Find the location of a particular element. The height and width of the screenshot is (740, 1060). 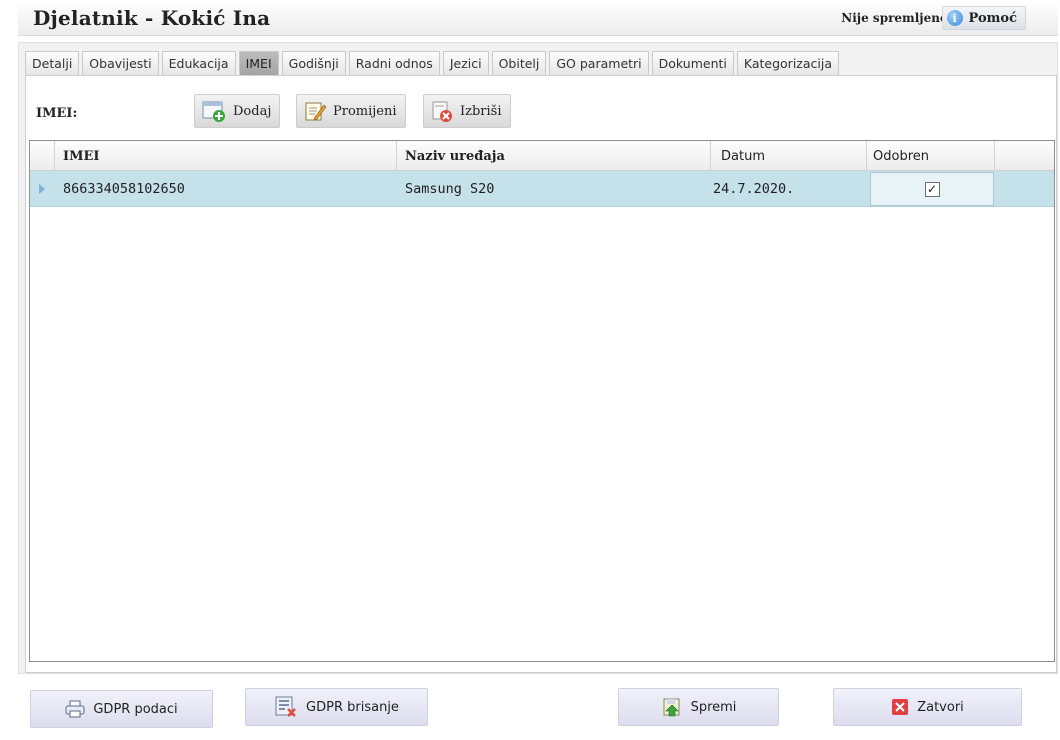

cell-approved: ✓ is located at coordinates (932, 189).